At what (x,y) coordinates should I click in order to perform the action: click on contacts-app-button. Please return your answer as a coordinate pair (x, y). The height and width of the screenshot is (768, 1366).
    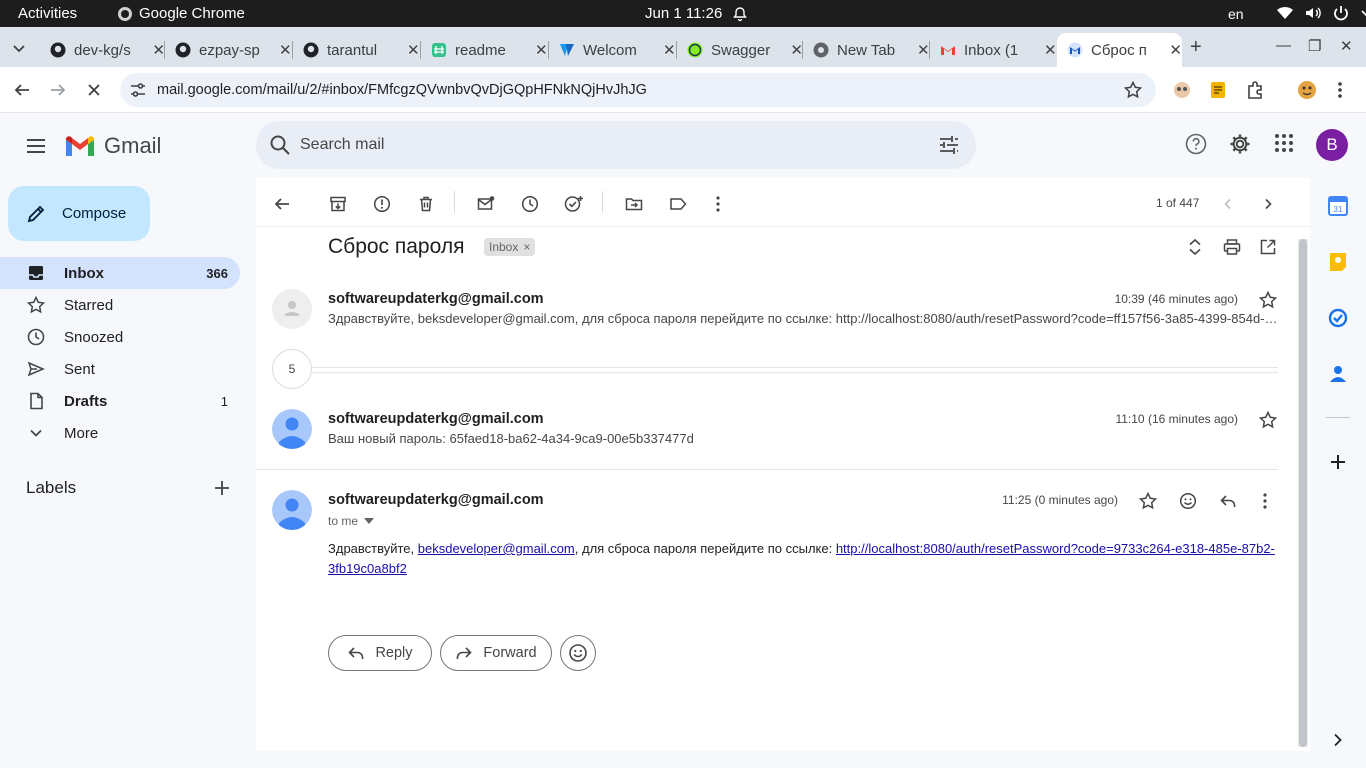
    Looking at the image, I should click on (1338, 374).